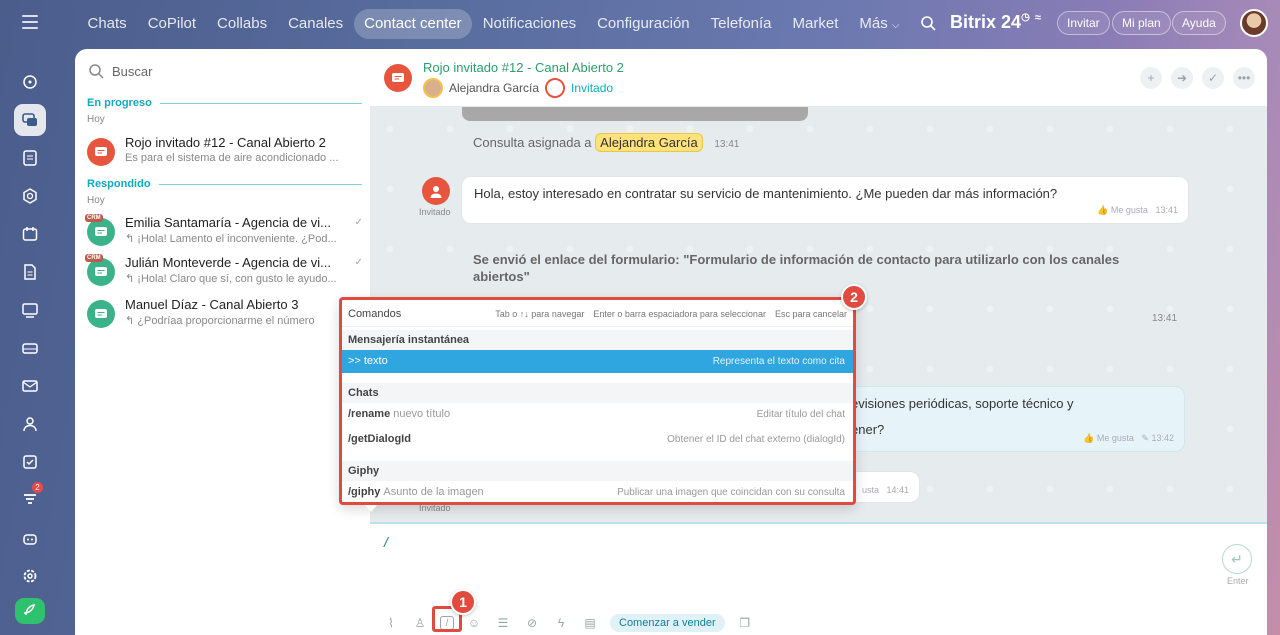  I want to click on settings-icon, so click(30, 576).